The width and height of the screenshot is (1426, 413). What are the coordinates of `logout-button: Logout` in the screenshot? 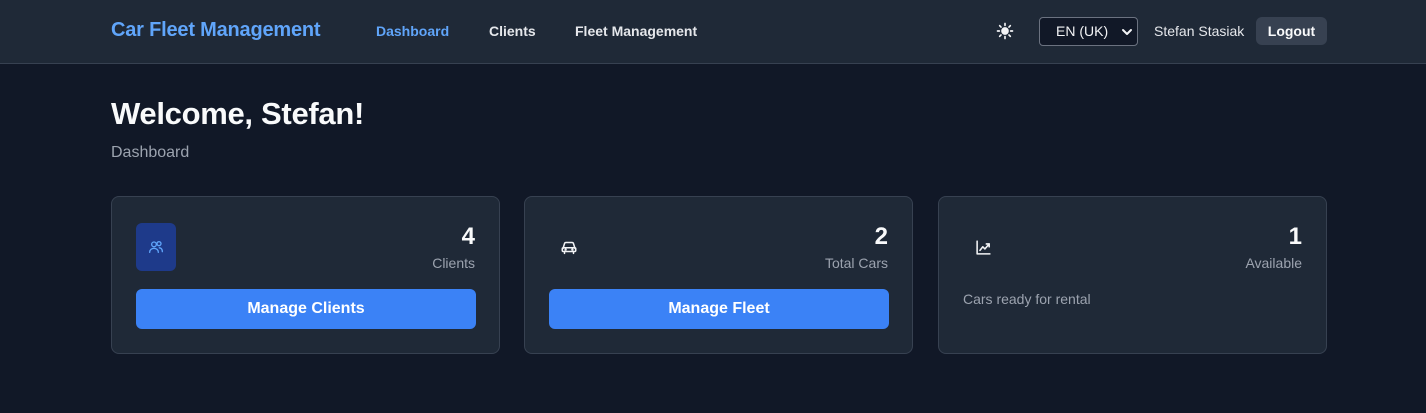 It's located at (1291, 31).